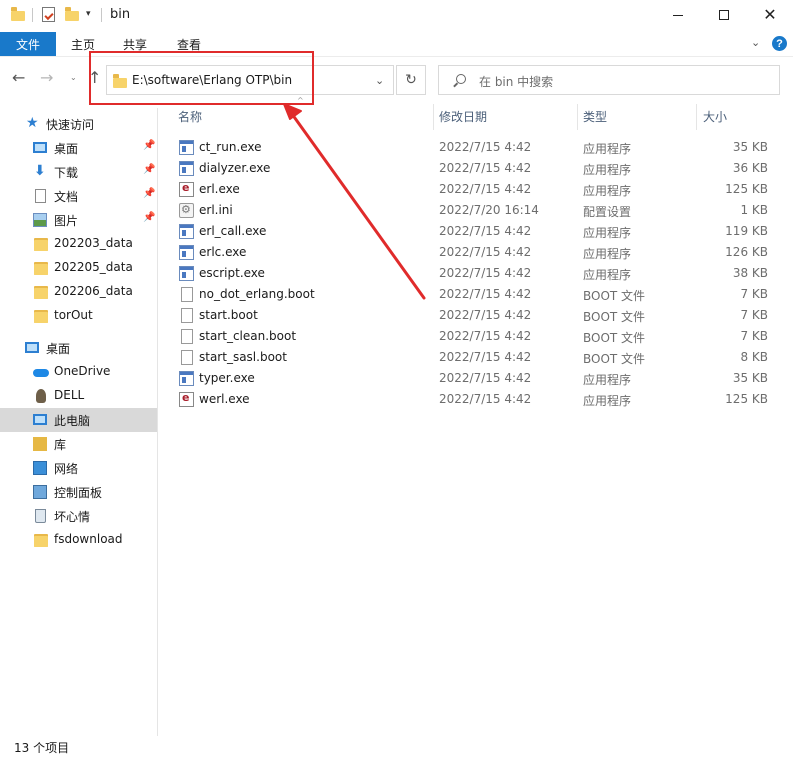 Image resolution: width=793 pixels, height=759 pixels. What do you see at coordinates (78, 172) in the screenshot?
I see `sidebar-item-downloads: ⬇ 下载 📌` at bounding box center [78, 172].